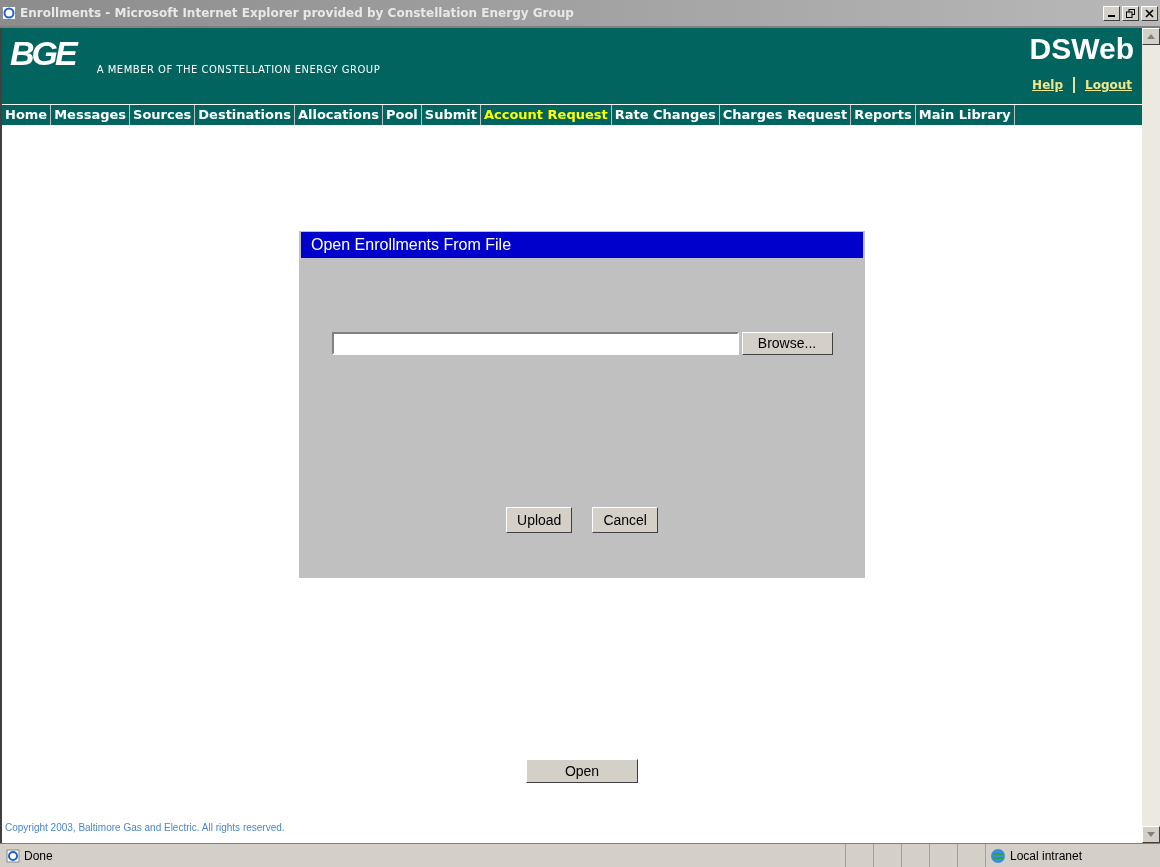 The width and height of the screenshot is (1160, 867). What do you see at coordinates (163, 115) in the screenshot?
I see `nav-tab: Sources` at bounding box center [163, 115].